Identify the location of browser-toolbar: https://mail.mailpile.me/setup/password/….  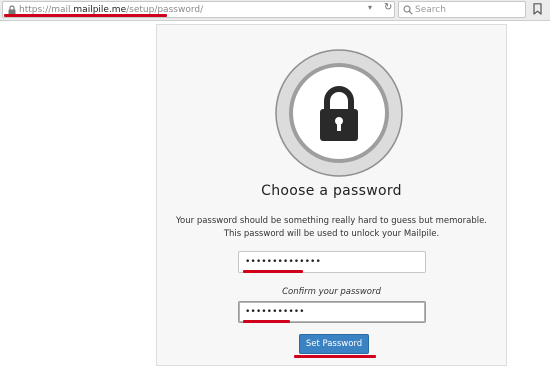
(275, 10).